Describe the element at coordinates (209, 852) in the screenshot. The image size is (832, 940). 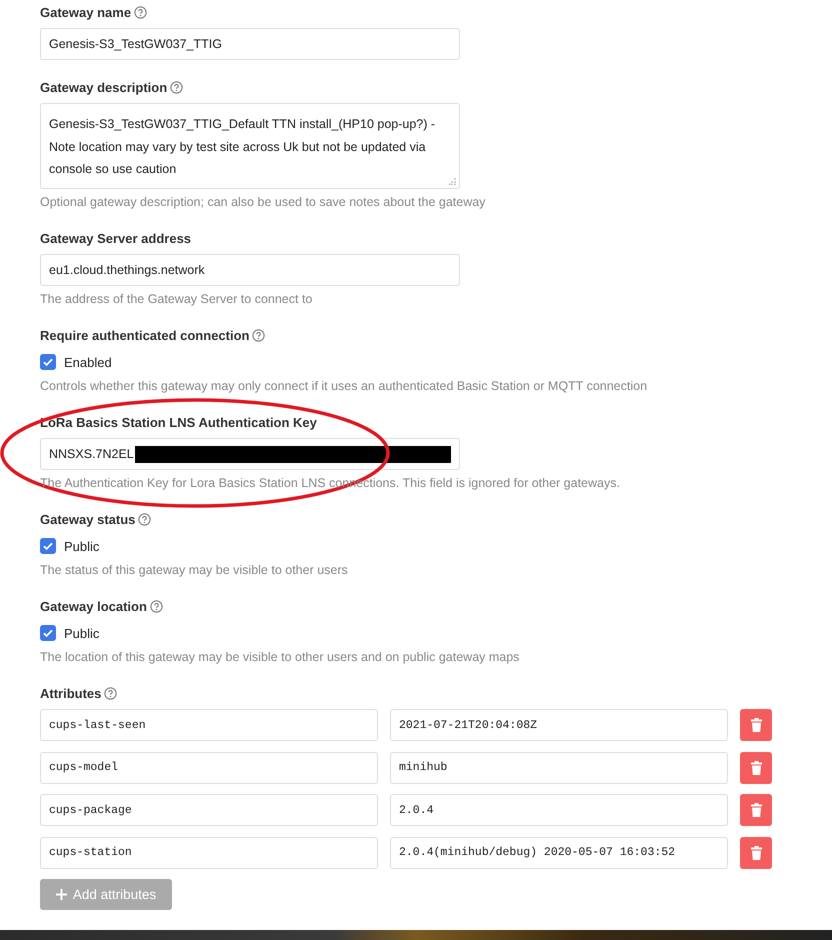
I see `attribute-key-field: cups-station` at that location.